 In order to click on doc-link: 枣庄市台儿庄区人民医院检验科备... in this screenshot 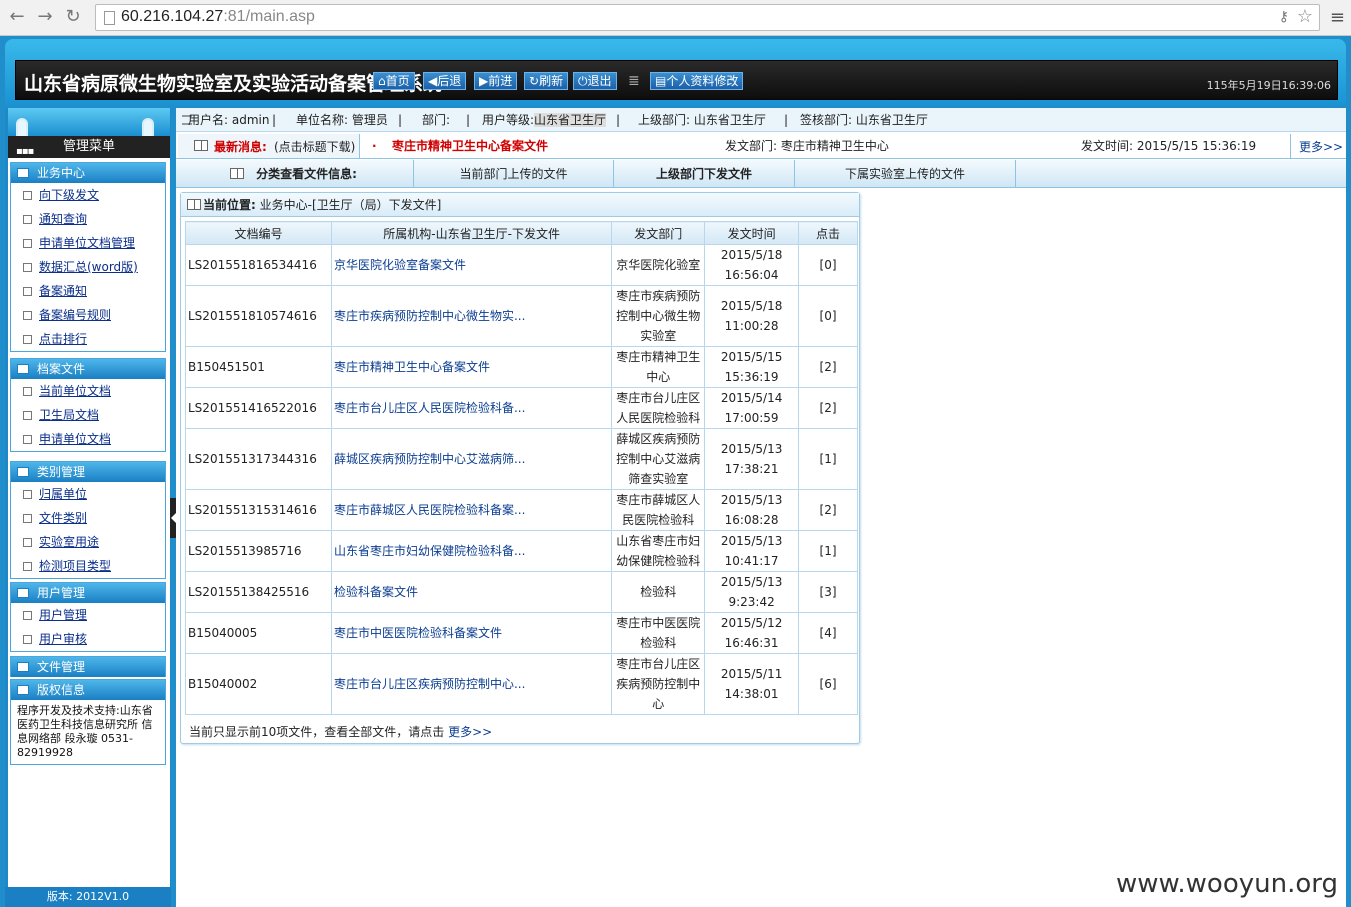, I will do `click(471, 408)`.